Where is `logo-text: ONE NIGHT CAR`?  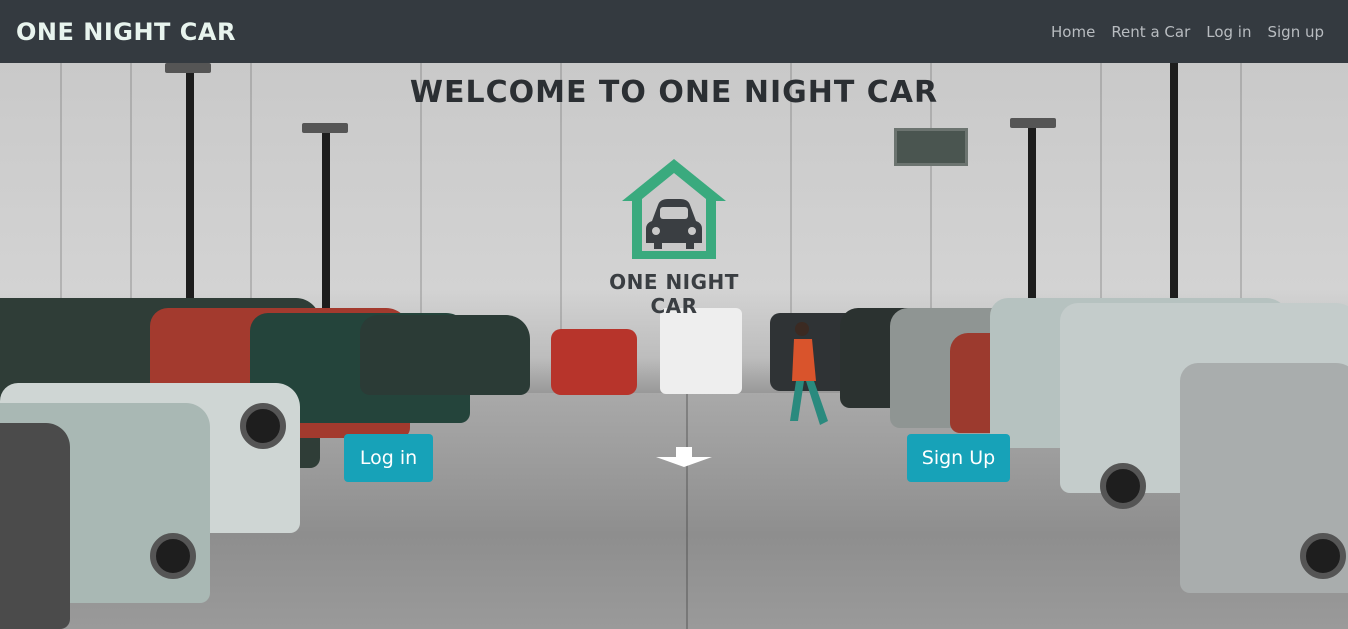
logo-text: ONE NIGHT CAR is located at coordinates (674, 294).